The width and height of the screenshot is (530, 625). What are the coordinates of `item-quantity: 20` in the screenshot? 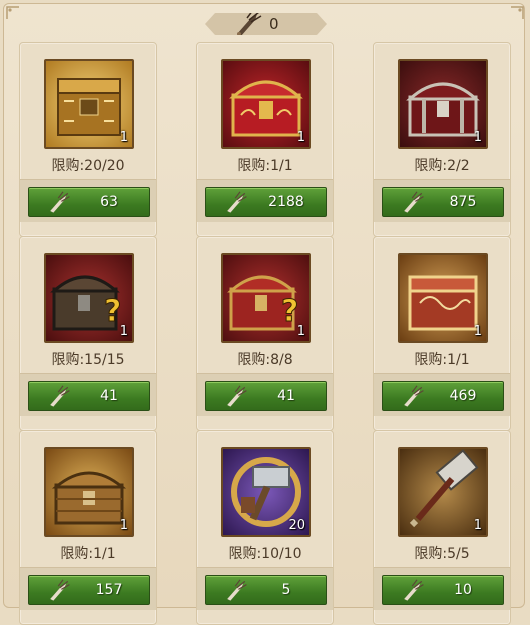 It's located at (296, 525).